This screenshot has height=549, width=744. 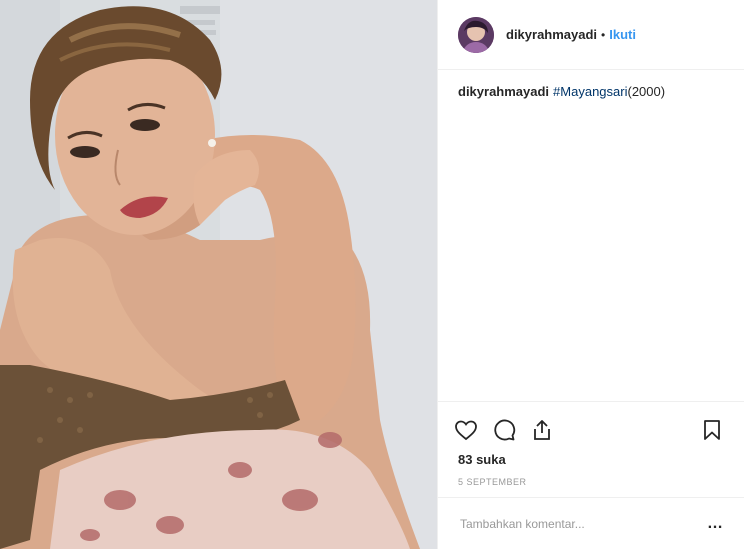 I want to click on comment-input, so click(x=582, y=523).